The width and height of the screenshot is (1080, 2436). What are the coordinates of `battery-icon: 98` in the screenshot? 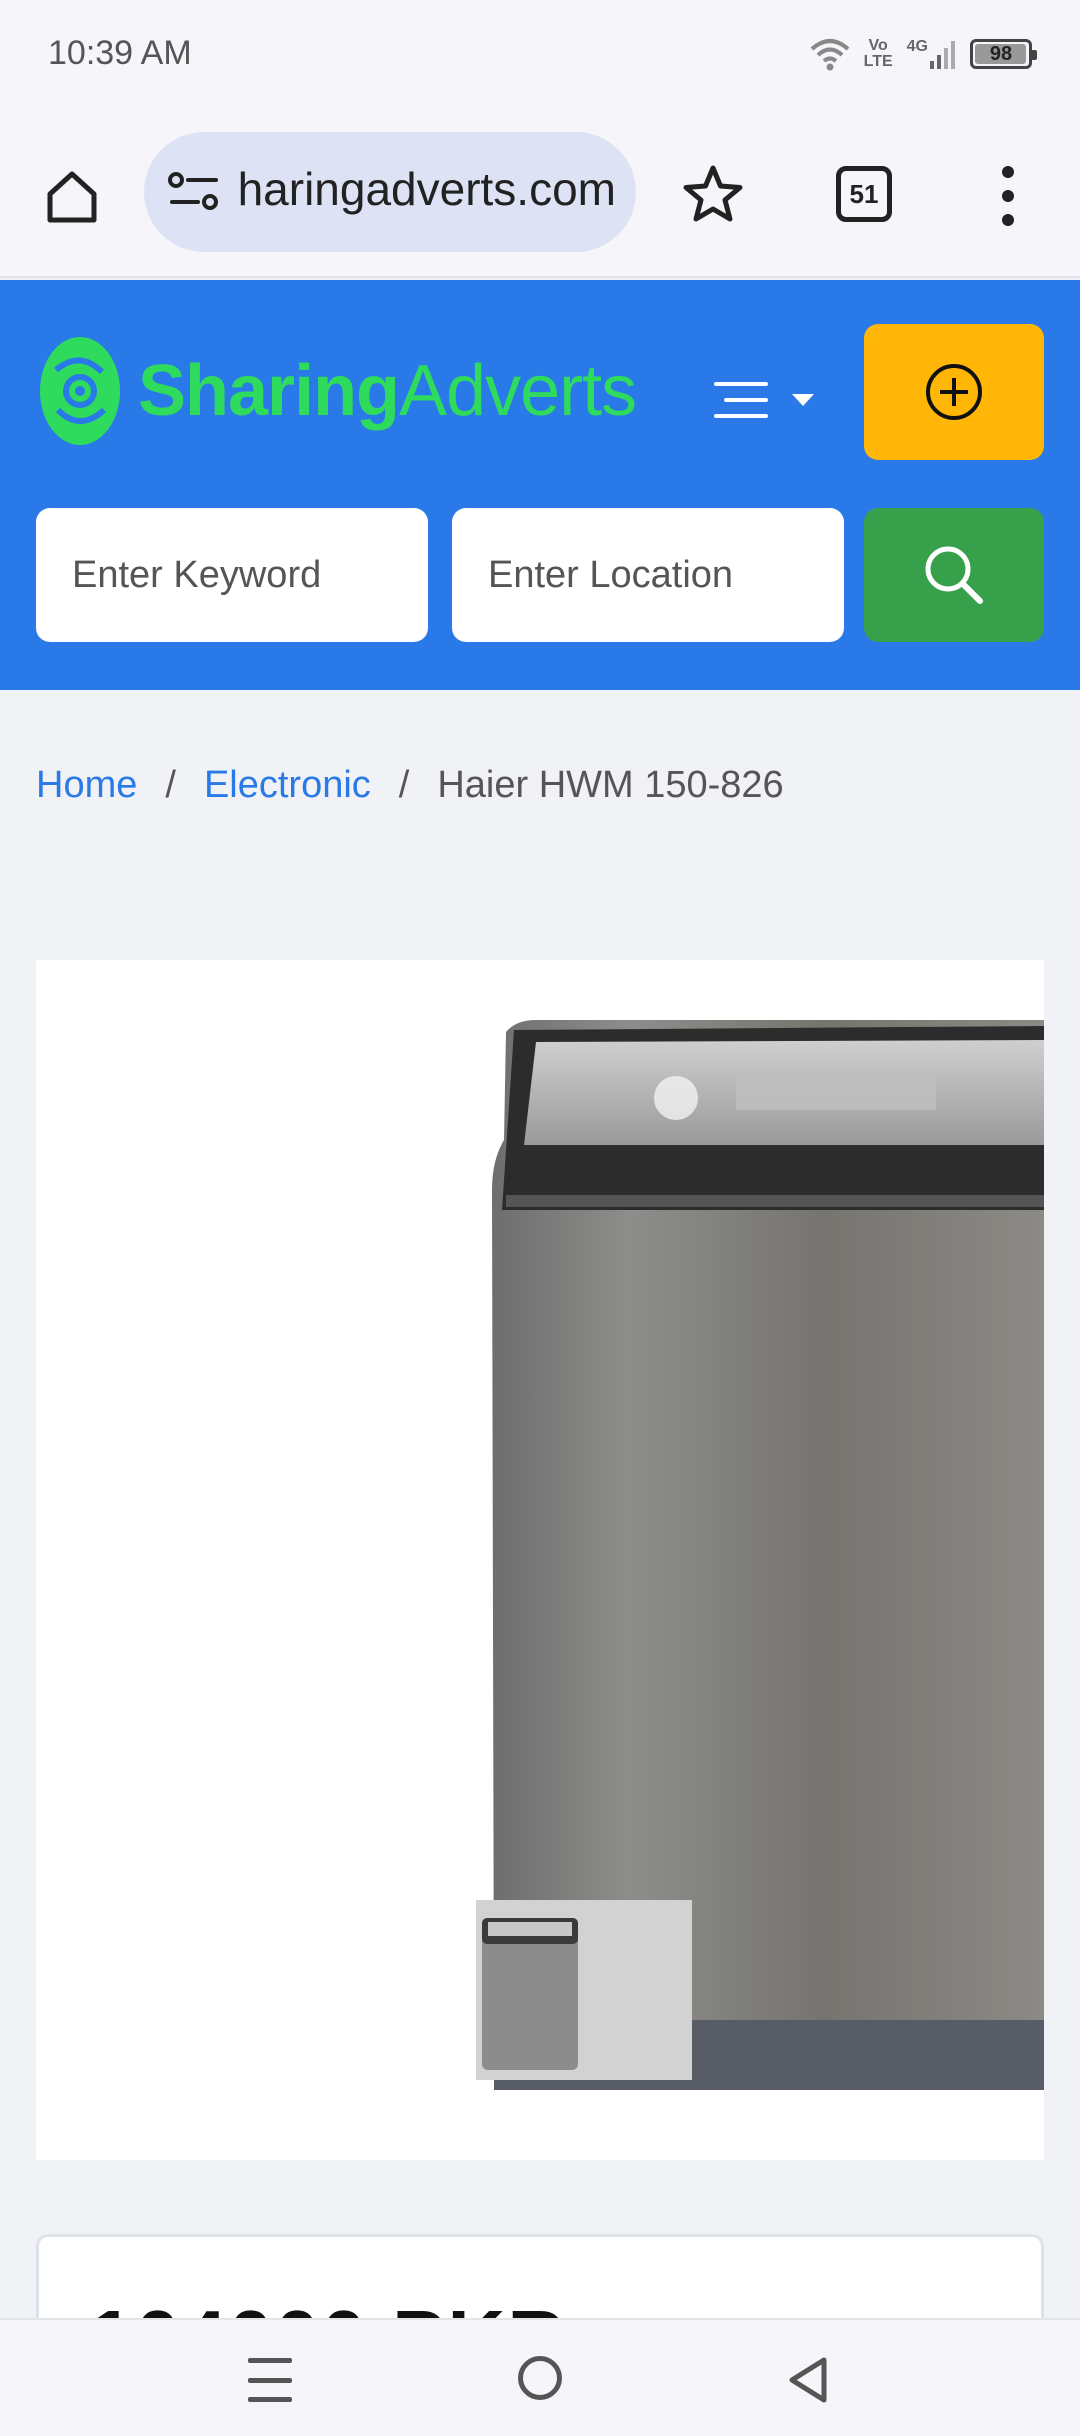 It's located at (1003, 54).